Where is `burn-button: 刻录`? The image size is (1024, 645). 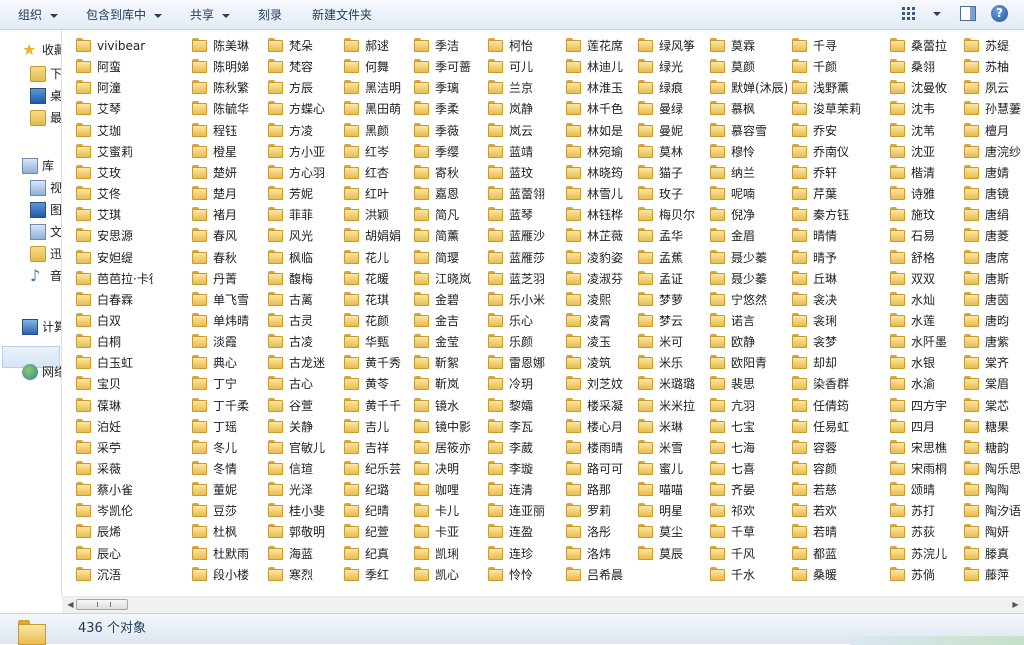
burn-button: 刻录 is located at coordinates (270, 15).